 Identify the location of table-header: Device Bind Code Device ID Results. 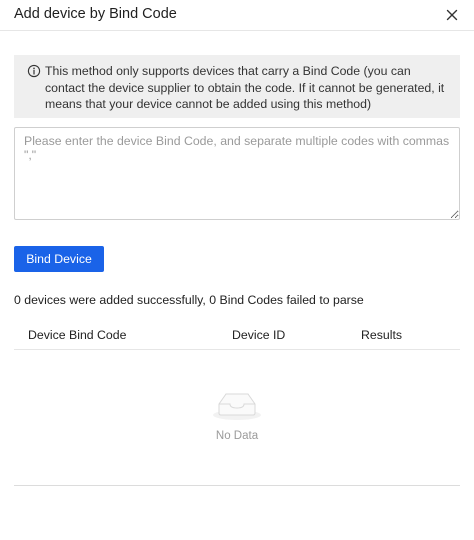
(237, 335).